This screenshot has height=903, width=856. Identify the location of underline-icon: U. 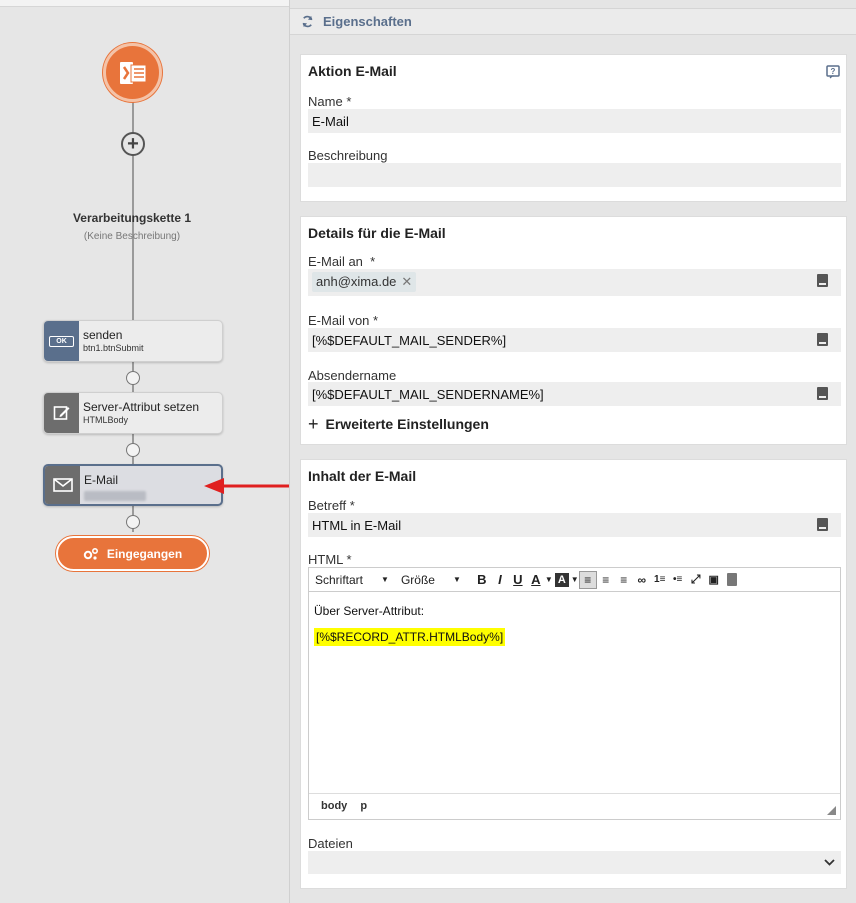
(518, 580).